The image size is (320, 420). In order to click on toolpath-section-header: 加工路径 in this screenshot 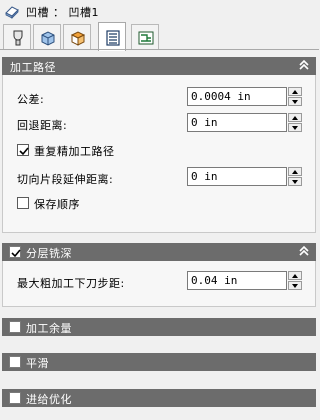, I will do `click(159, 66)`.